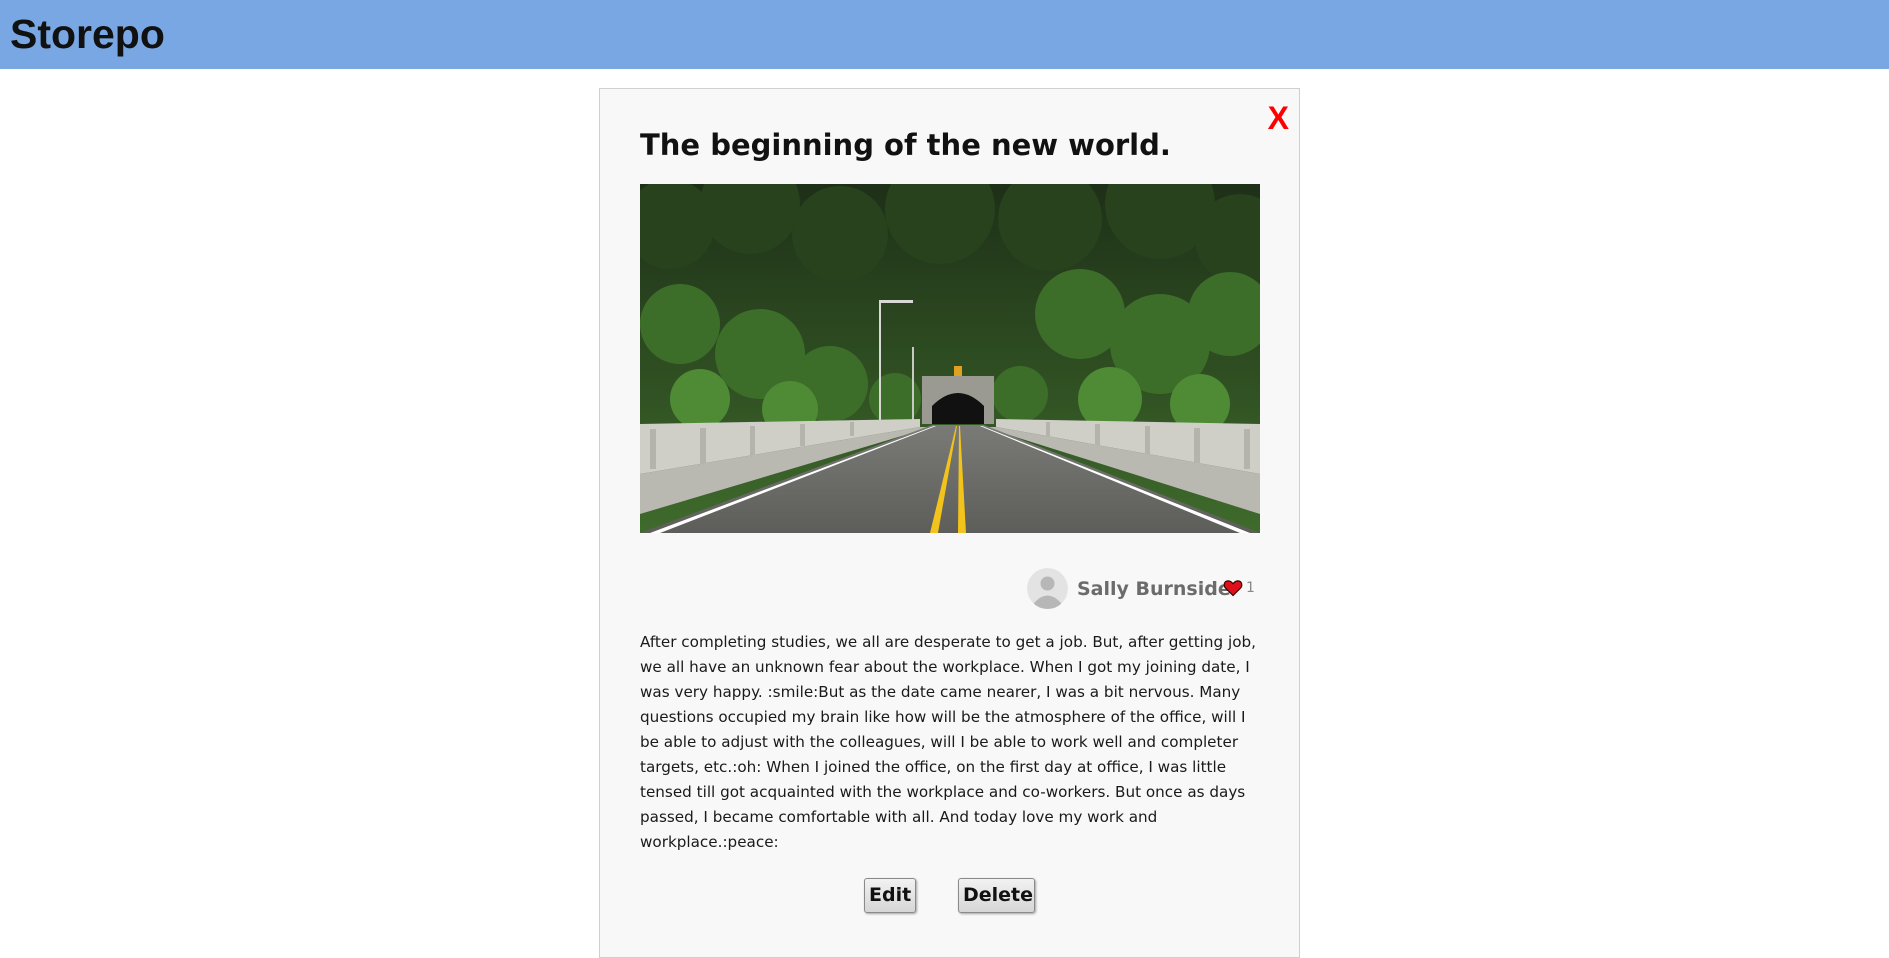  I want to click on brand-logo-text: Storepo, so click(87, 34).